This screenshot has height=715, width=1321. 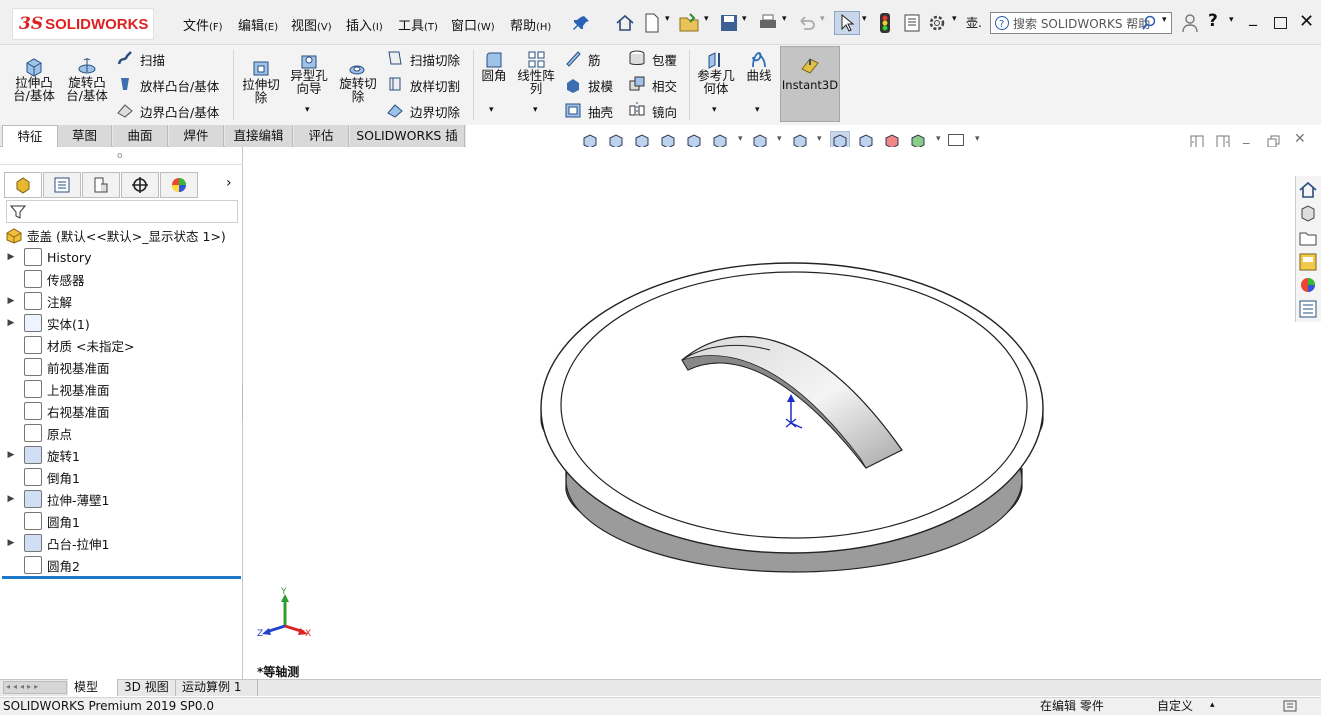 I want to click on search-icon, so click(x=1149, y=23).